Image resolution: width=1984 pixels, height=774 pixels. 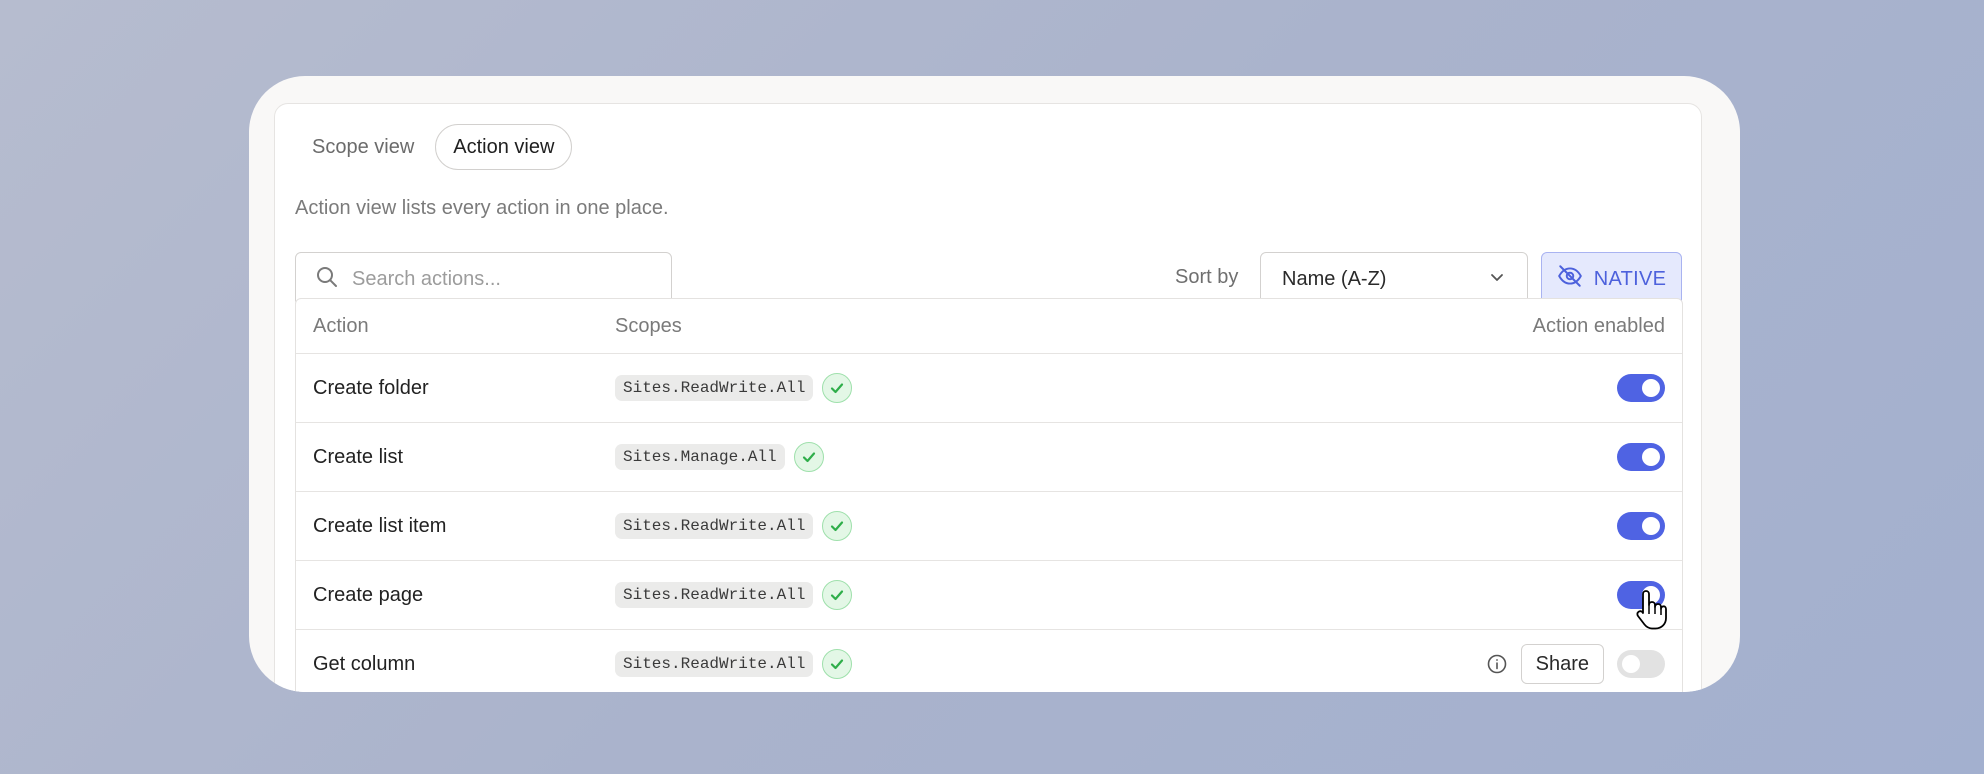 I want to click on action-name: Create list, so click(x=358, y=456).